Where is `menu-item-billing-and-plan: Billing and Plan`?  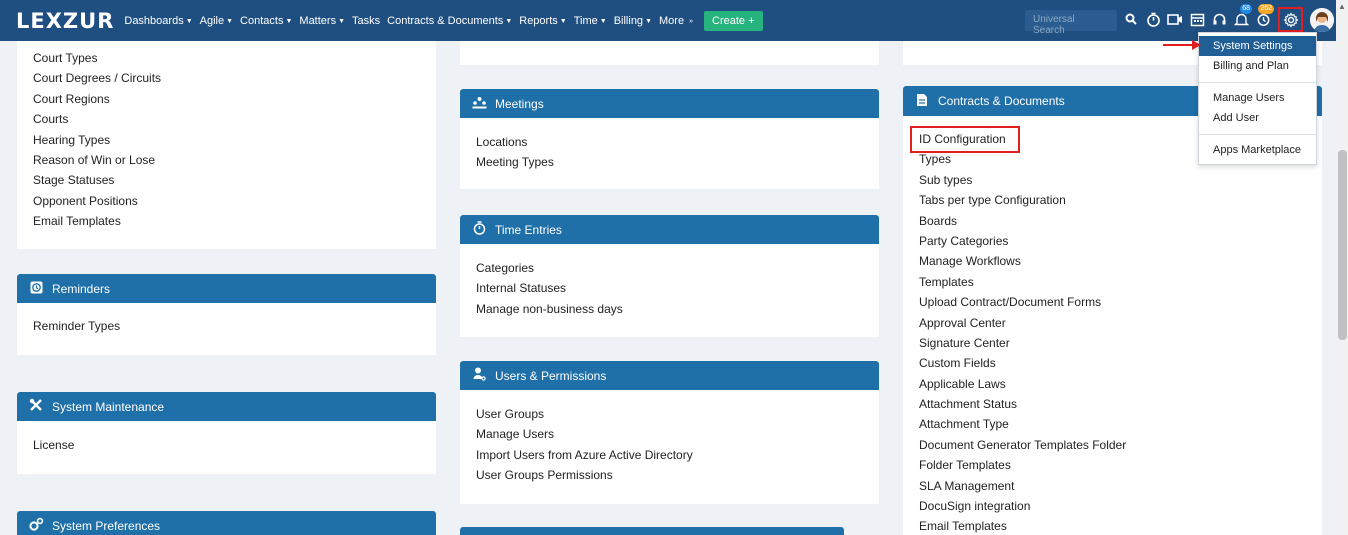
menu-item-billing-and-plan: Billing and Plan is located at coordinates (1257, 66).